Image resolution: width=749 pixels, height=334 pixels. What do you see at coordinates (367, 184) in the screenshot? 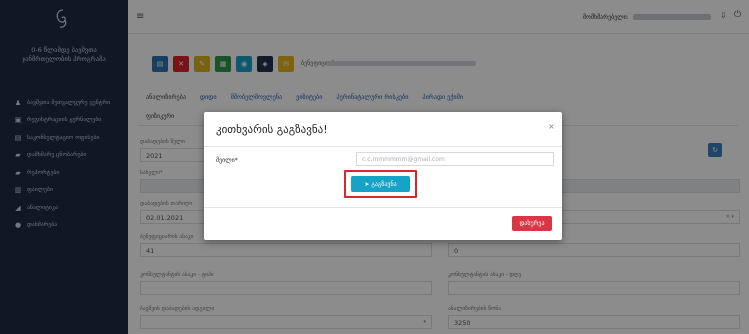
I see `paper-plane-icon: ➤` at bounding box center [367, 184].